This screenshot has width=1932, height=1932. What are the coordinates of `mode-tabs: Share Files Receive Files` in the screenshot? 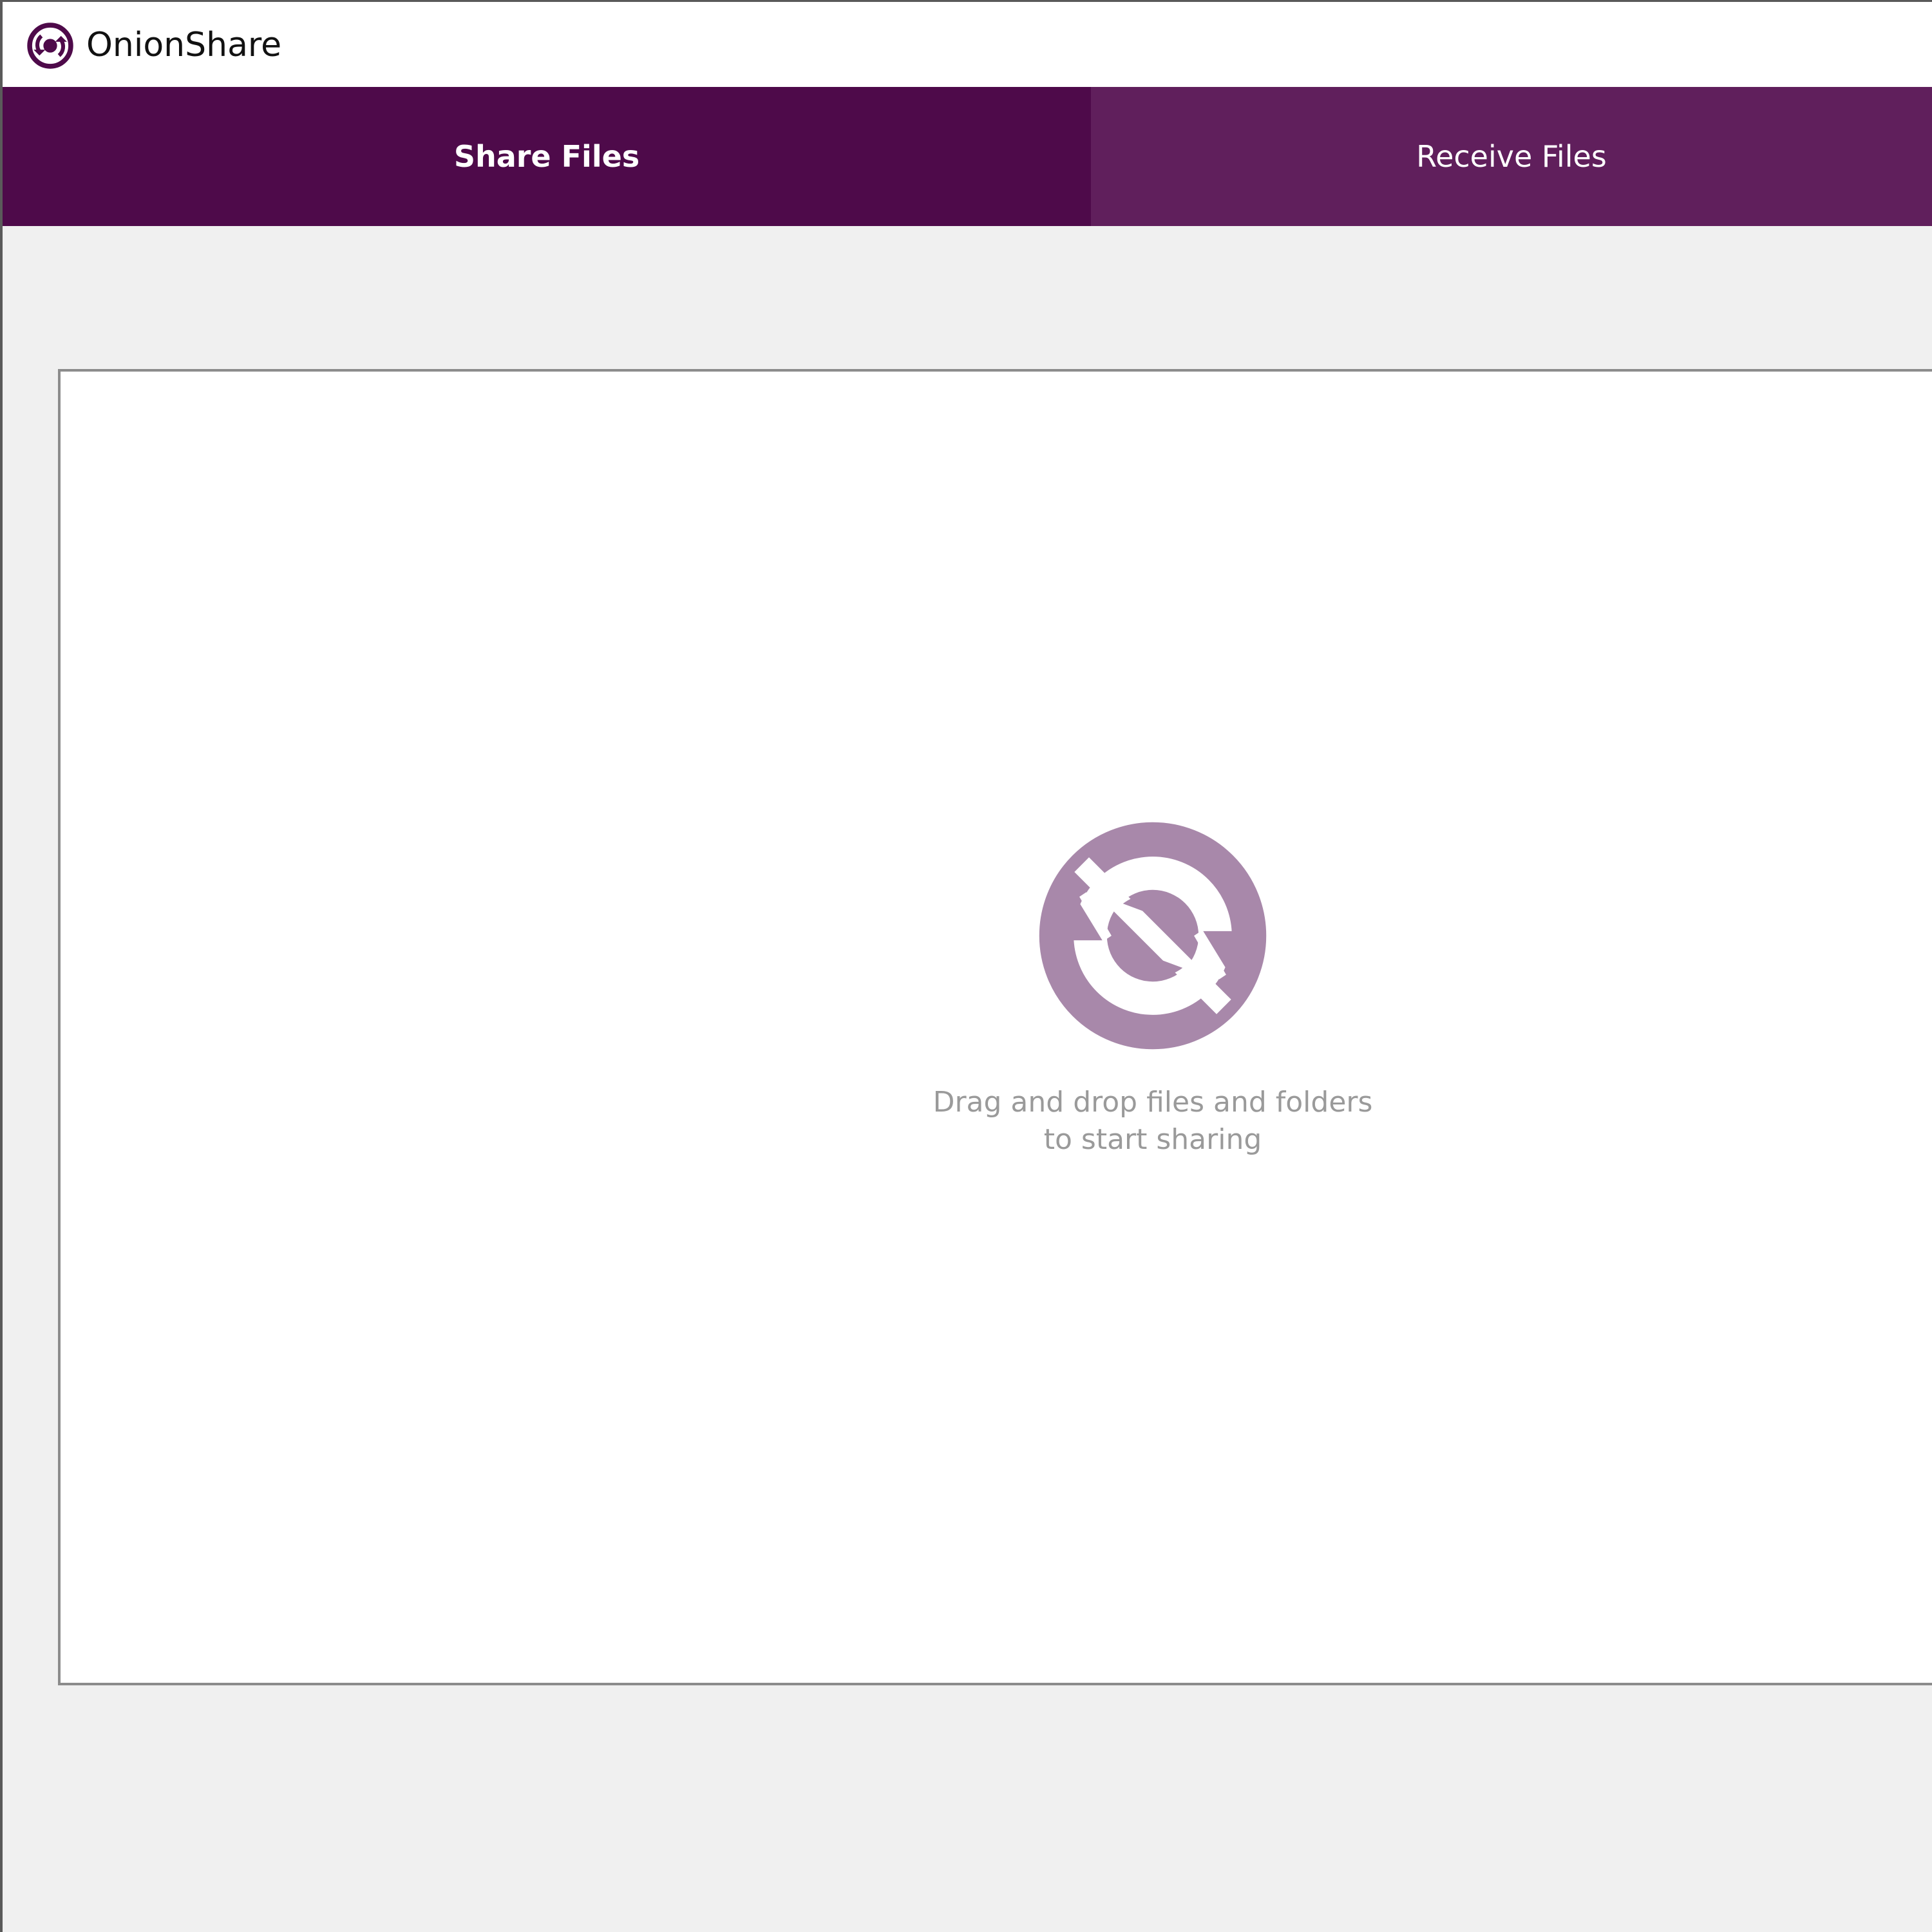 It's located at (968, 156).